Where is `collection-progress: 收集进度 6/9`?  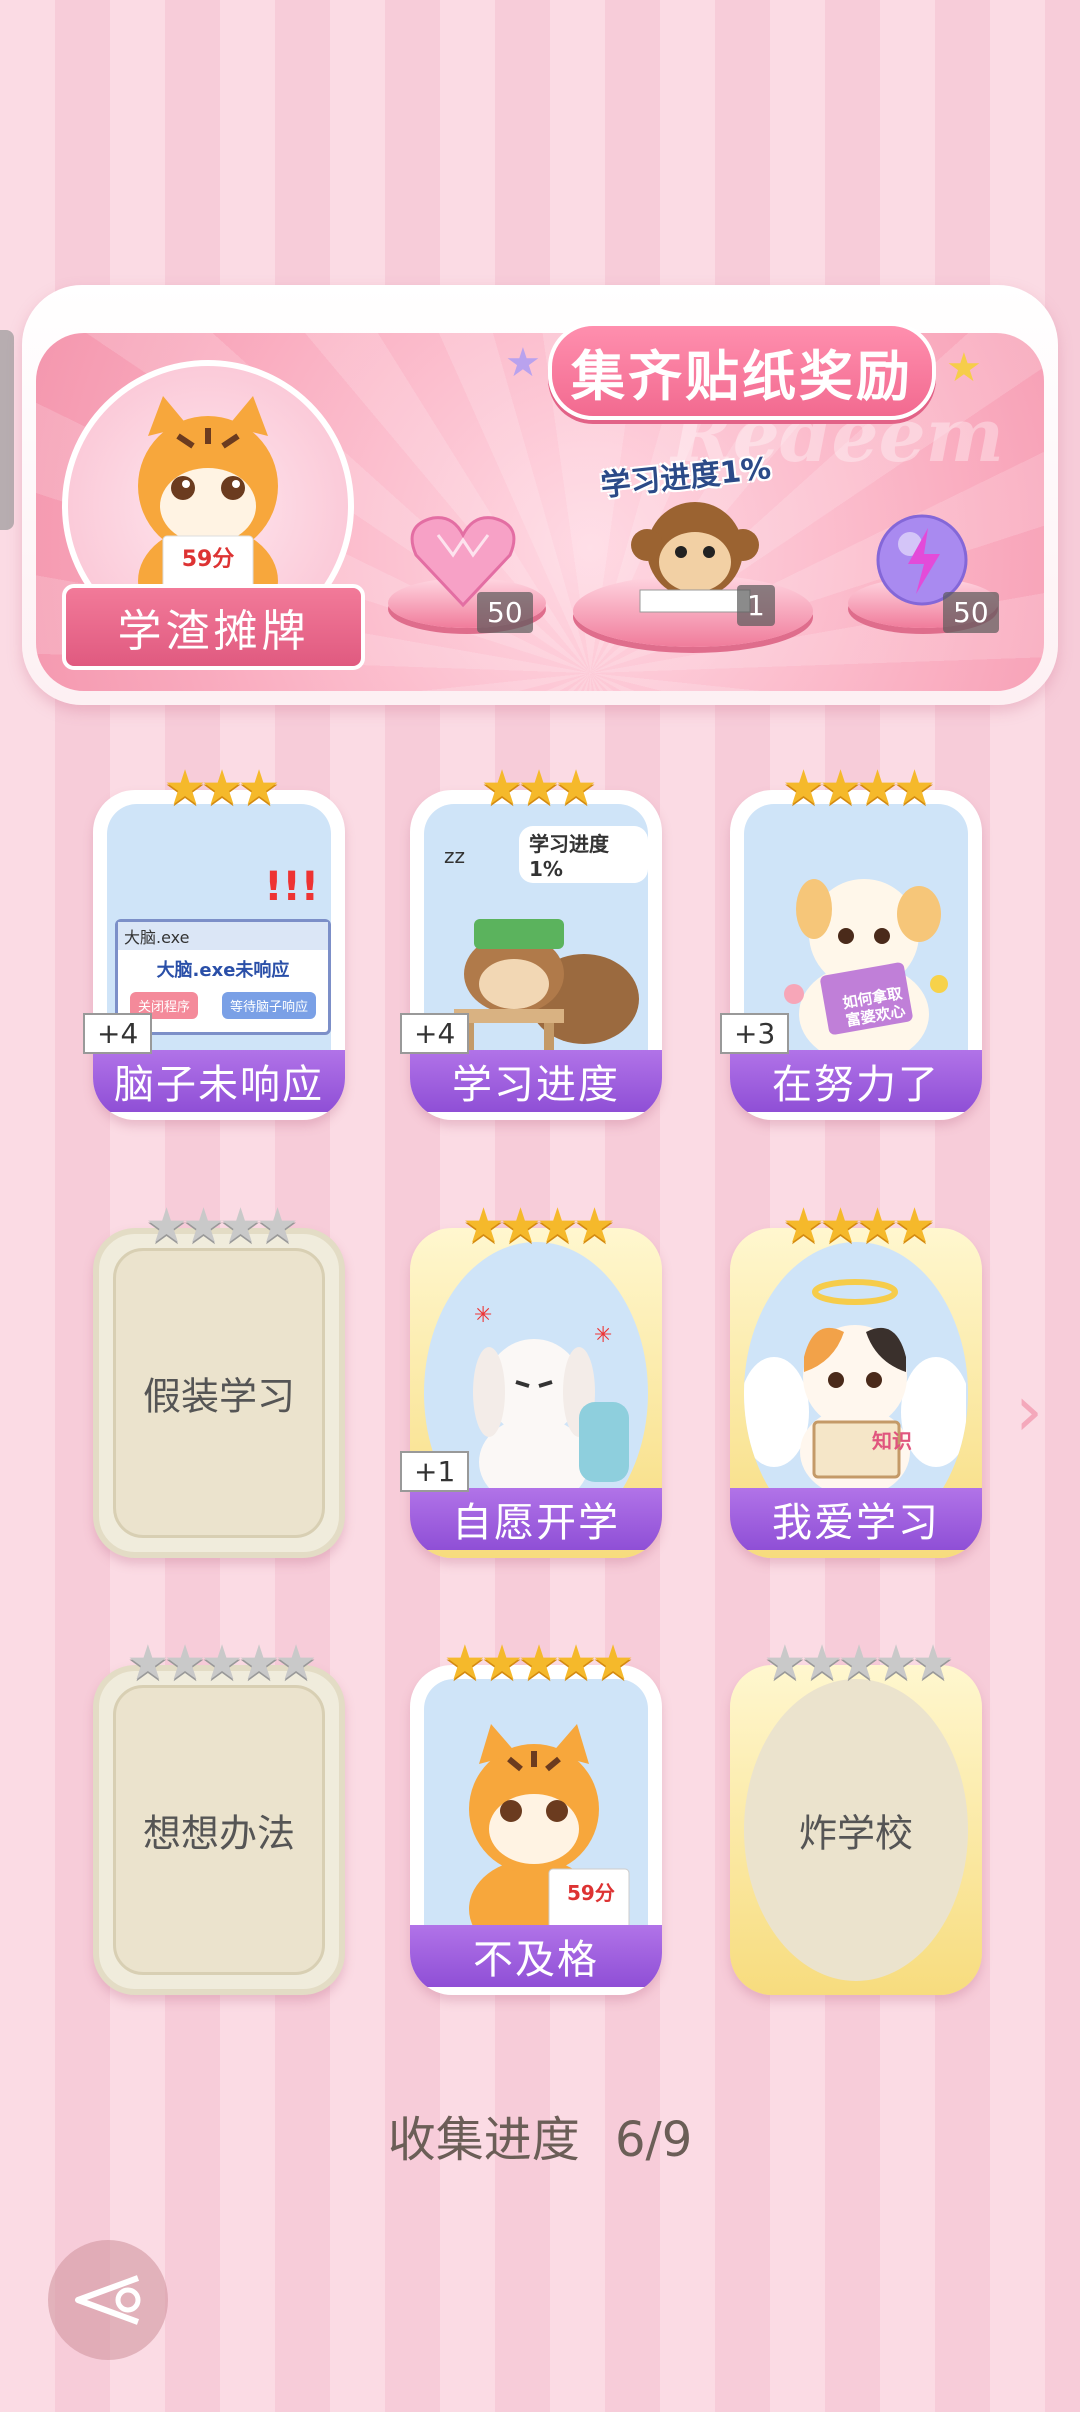 collection-progress: 收集进度 6/9 is located at coordinates (540, 2135).